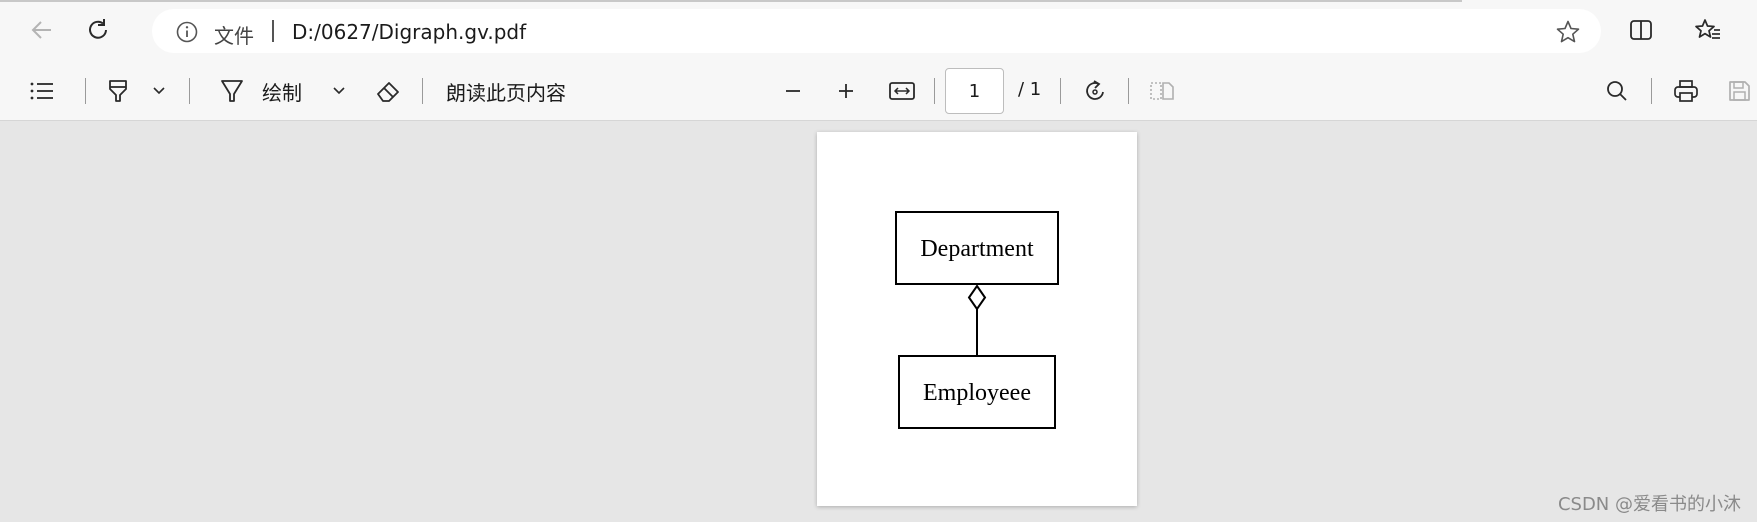  I want to click on minus-icon, so click(793, 91).